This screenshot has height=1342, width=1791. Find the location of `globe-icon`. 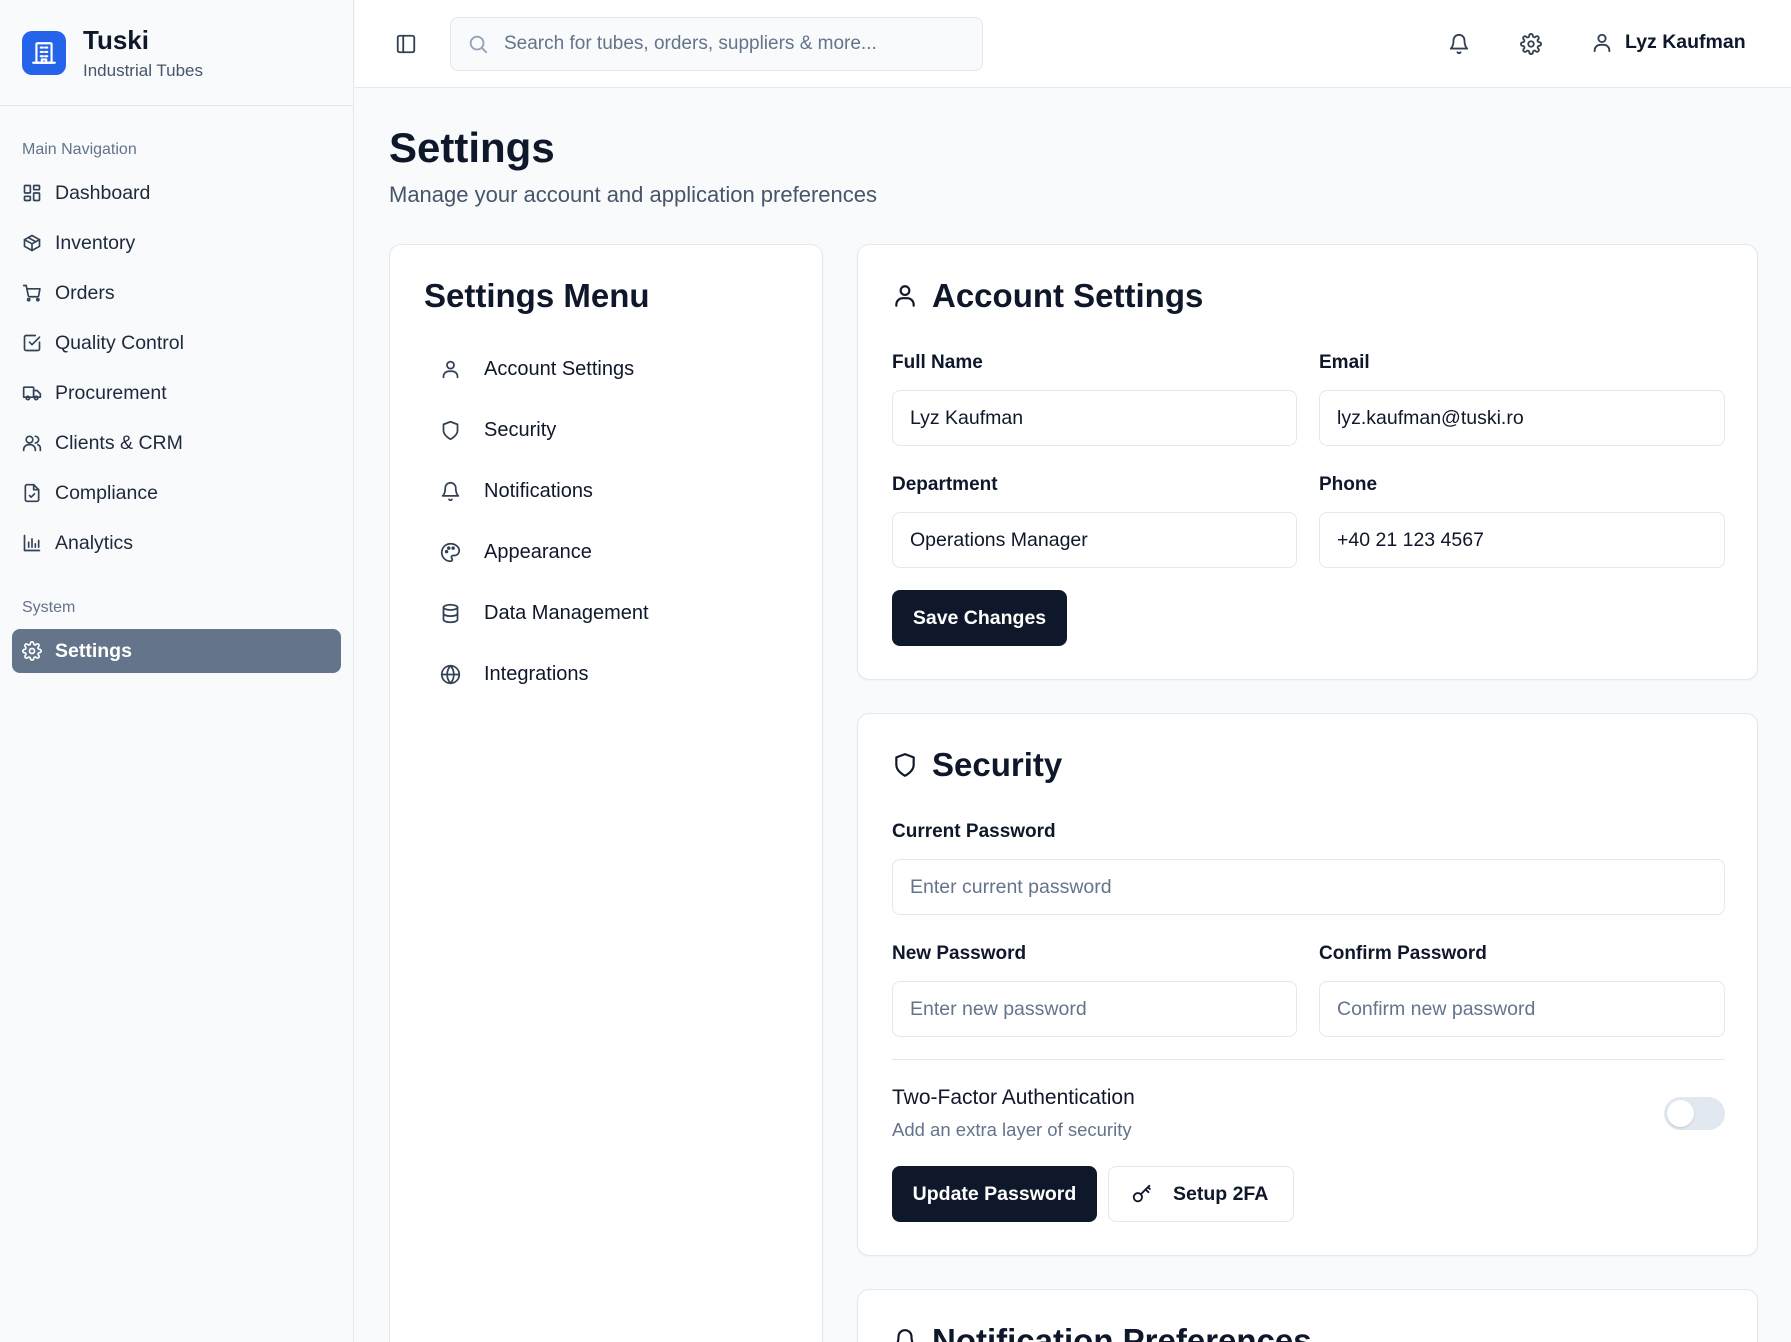

globe-icon is located at coordinates (450, 674).